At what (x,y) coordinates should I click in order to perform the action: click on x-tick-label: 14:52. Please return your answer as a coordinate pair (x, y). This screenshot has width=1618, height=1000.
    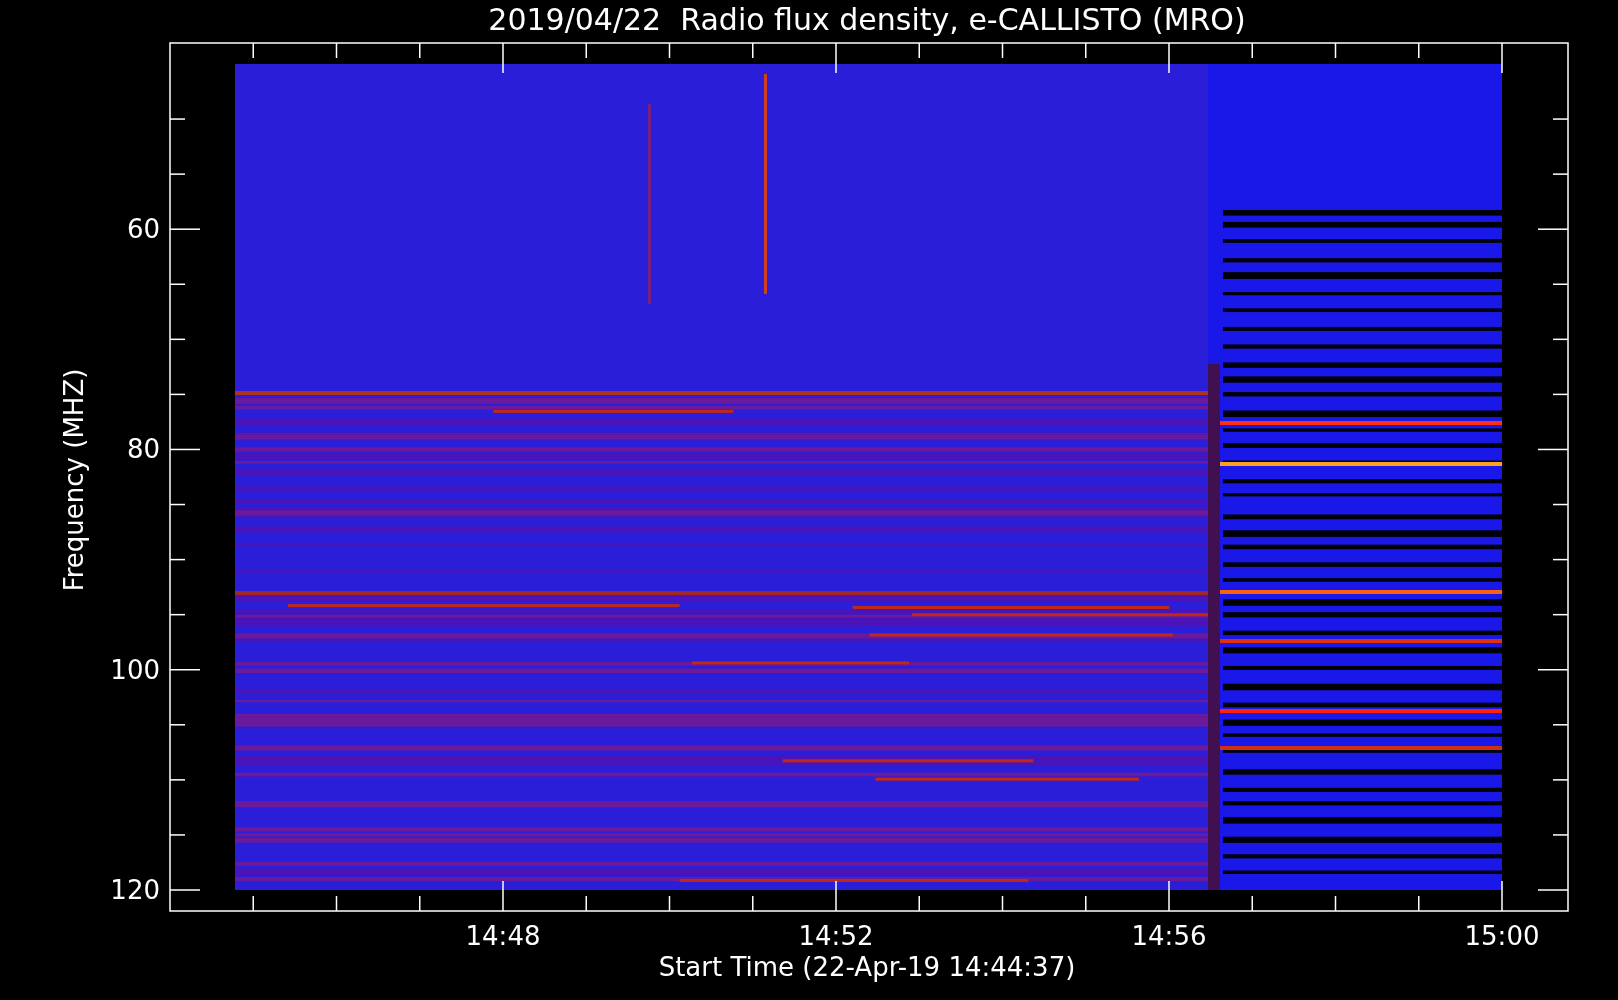
    Looking at the image, I should click on (836, 936).